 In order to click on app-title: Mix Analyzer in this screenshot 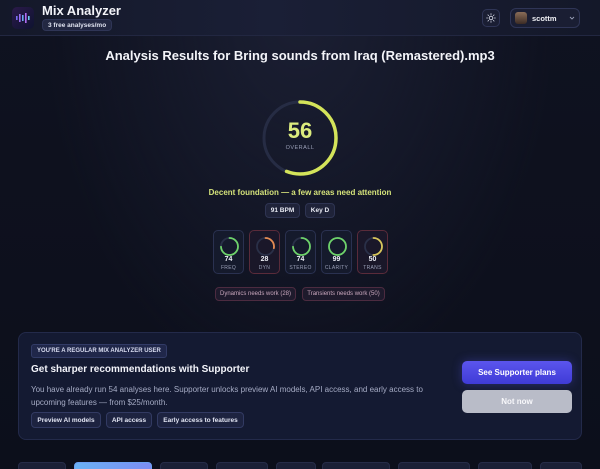, I will do `click(81, 10)`.